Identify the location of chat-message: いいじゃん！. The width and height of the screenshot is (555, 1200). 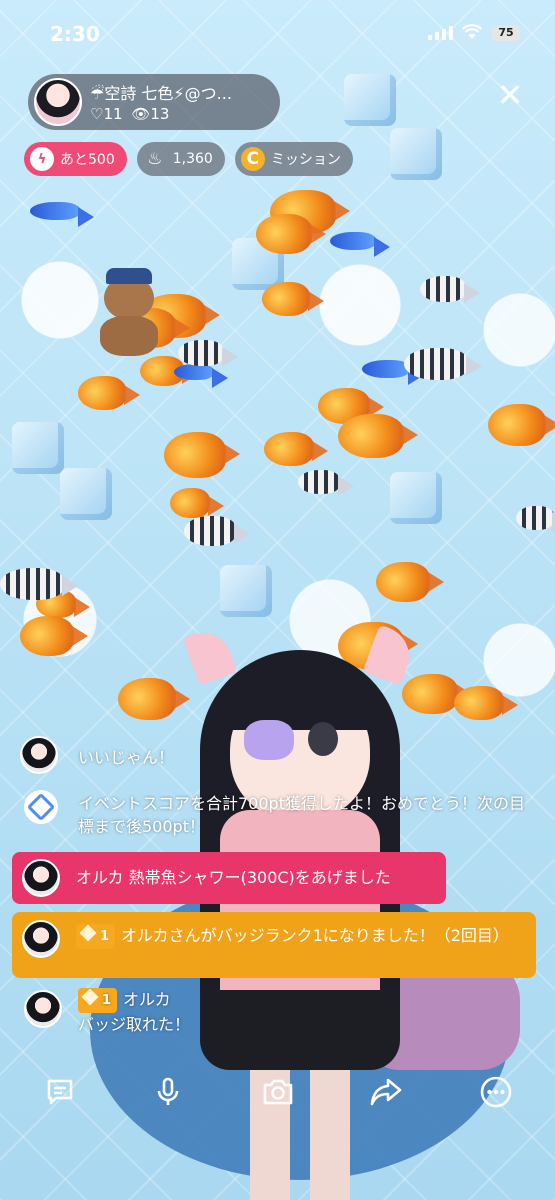
(277, 756).